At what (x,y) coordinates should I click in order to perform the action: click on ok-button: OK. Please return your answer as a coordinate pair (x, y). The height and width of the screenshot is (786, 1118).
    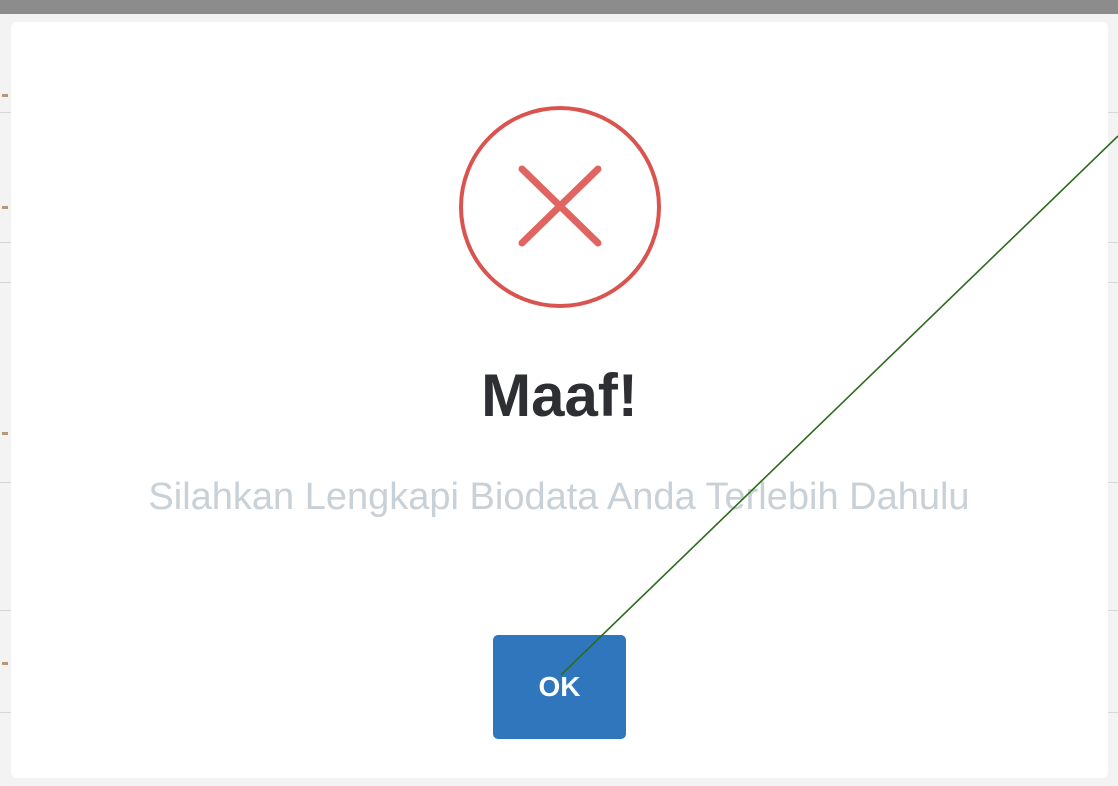
    Looking at the image, I should click on (559, 687).